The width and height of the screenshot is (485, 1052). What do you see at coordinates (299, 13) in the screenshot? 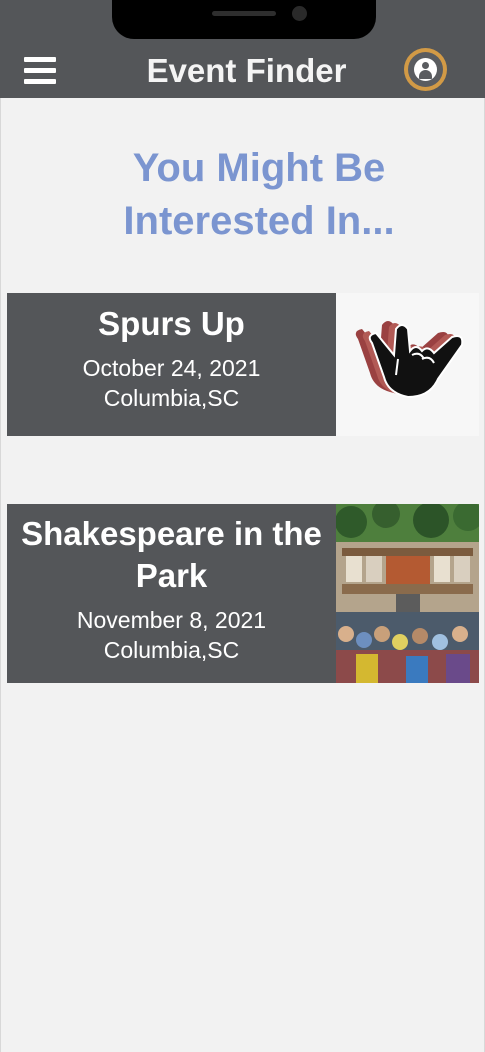
I see `camera-icon` at bounding box center [299, 13].